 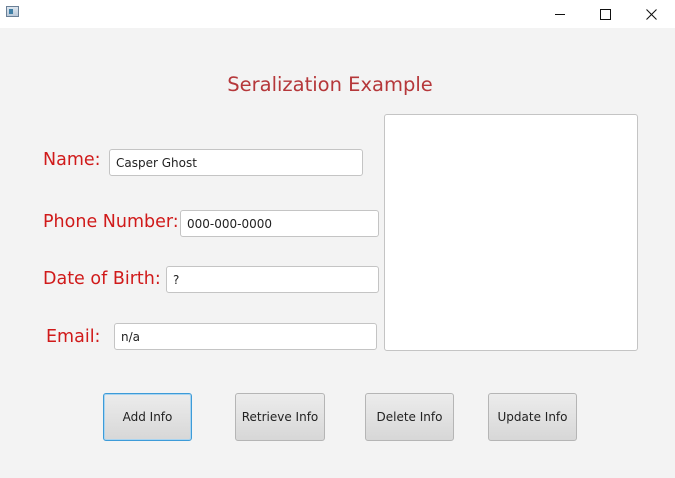 I want to click on close-icon, so click(x=651, y=14).